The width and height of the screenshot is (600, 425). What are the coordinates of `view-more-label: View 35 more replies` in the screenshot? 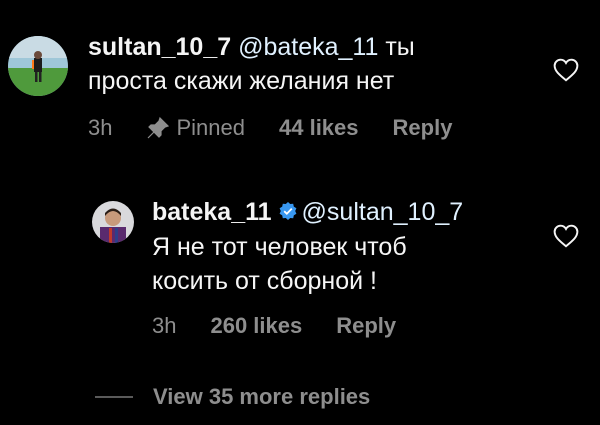 It's located at (261, 397).